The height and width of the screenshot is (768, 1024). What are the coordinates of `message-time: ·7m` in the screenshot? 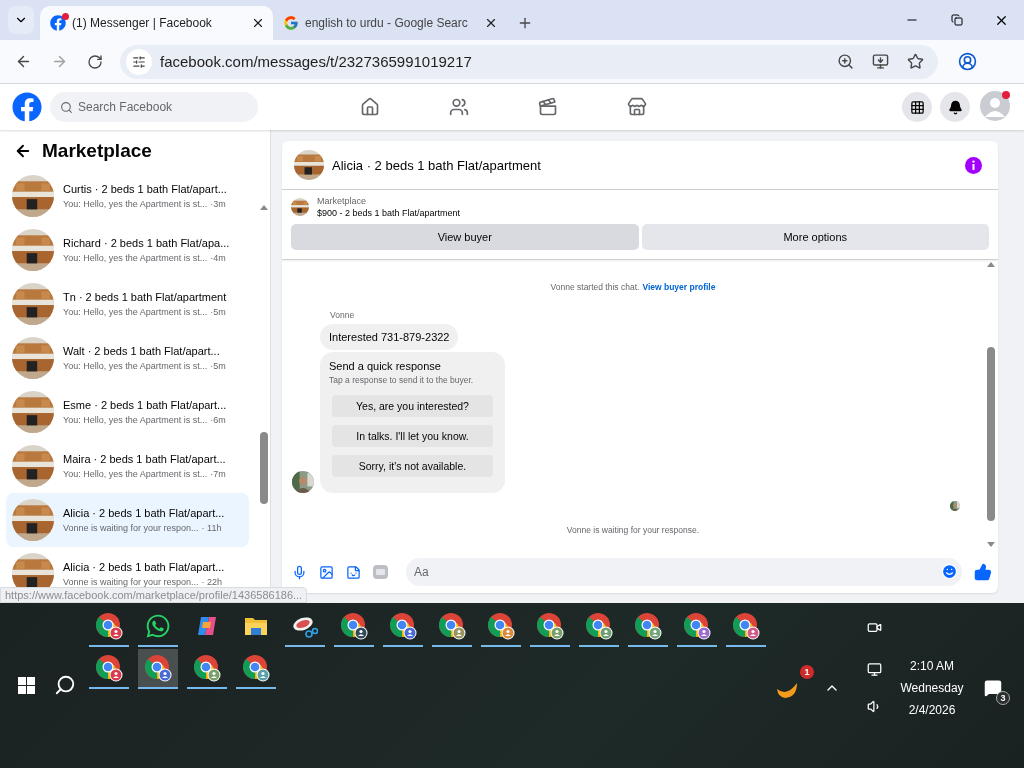 It's located at (218, 474).